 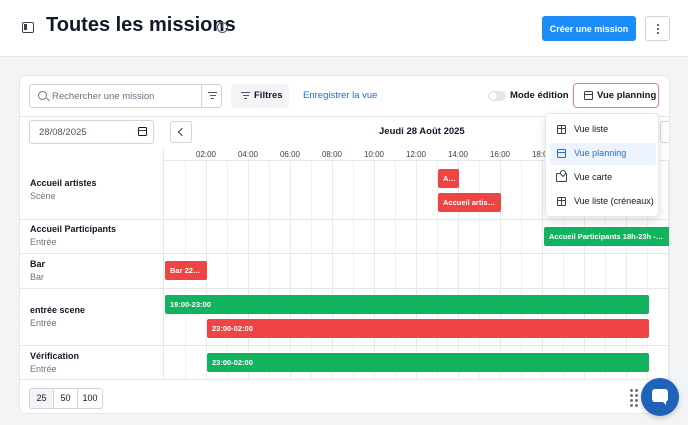 What do you see at coordinates (374, 154) in the screenshot?
I see `hour-label: 10:00` at bounding box center [374, 154].